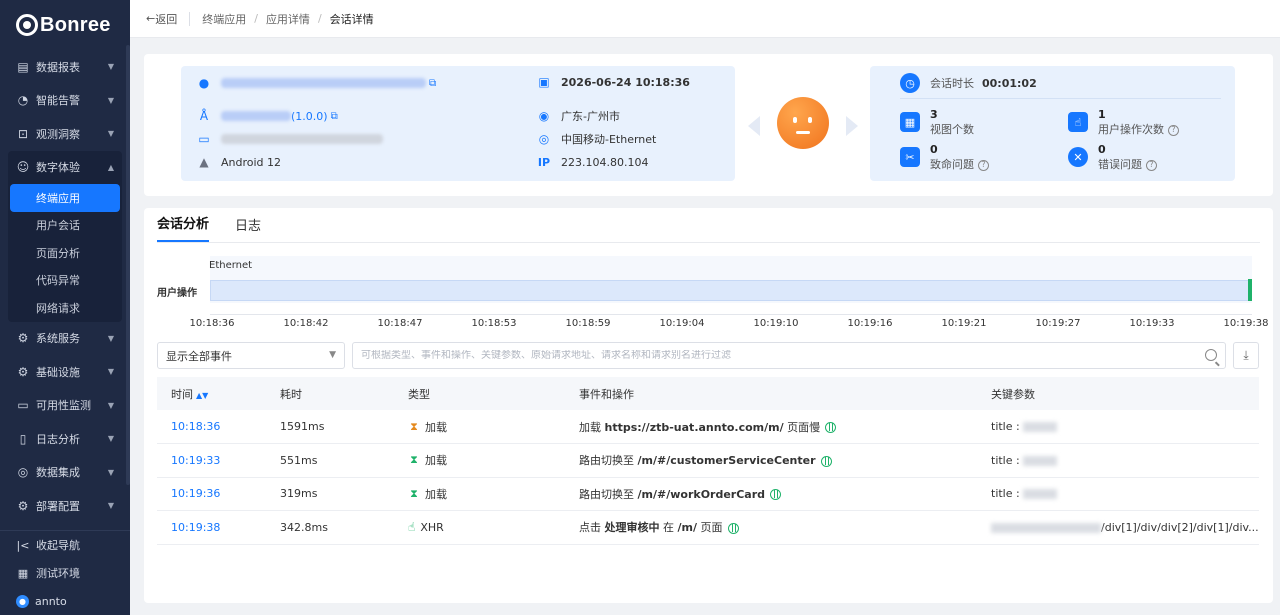 Image resolution: width=1280 pixels, height=615 pixels. Describe the element at coordinates (414, 426) in the screenshot. I see `hourglass-icon: ⧗` at that location.